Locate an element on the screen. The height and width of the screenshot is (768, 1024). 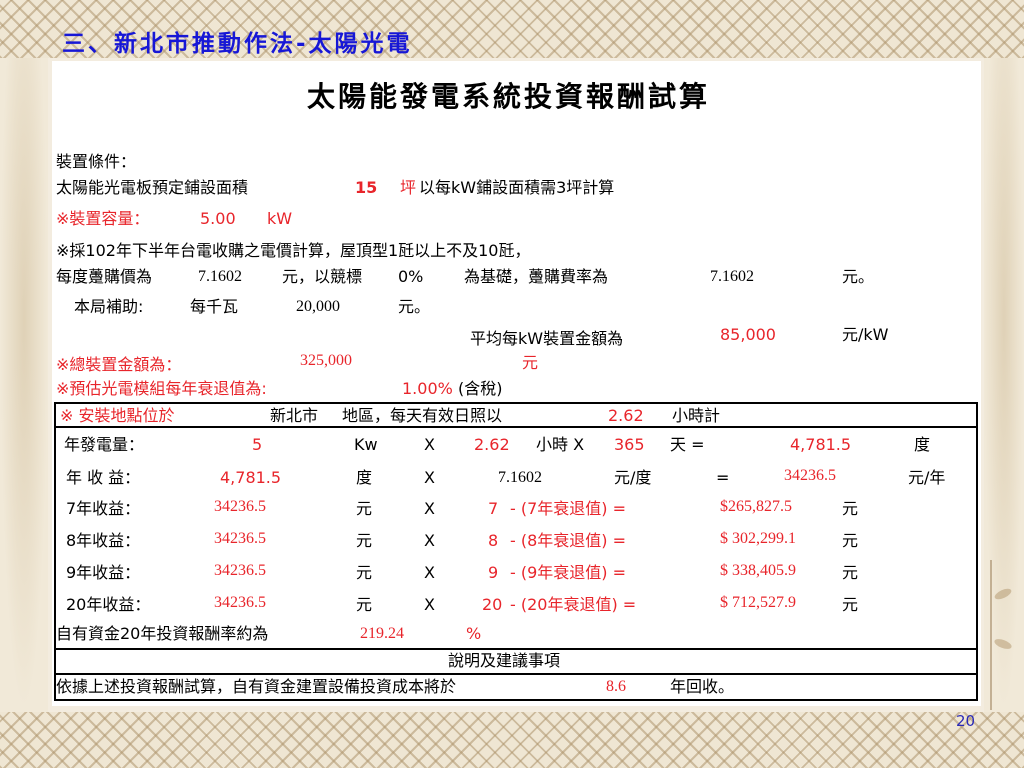
income-row-years: 8 is located at coordinates (493, 540).